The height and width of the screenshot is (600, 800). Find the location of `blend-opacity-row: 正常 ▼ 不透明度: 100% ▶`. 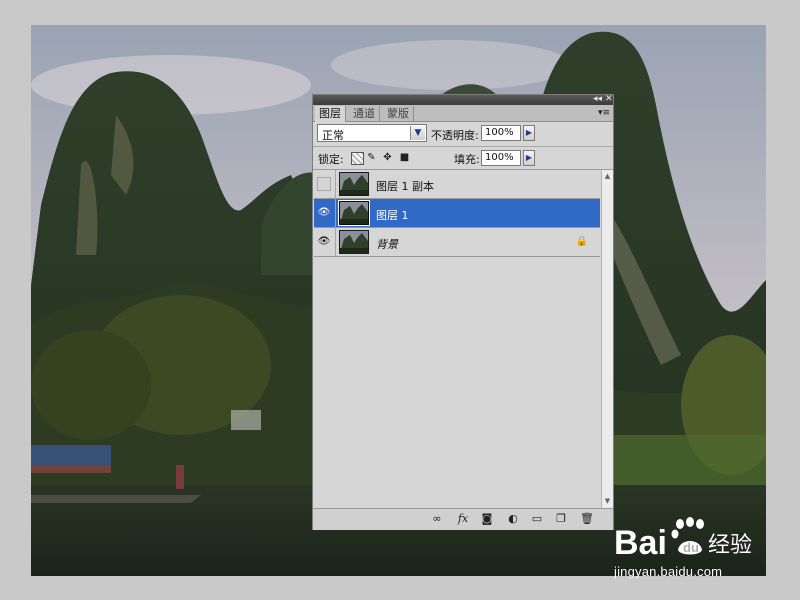

blend-opacity-row: 正常 ▼ 不透明度: 100% ▶ is located at coordinates (463, 134).